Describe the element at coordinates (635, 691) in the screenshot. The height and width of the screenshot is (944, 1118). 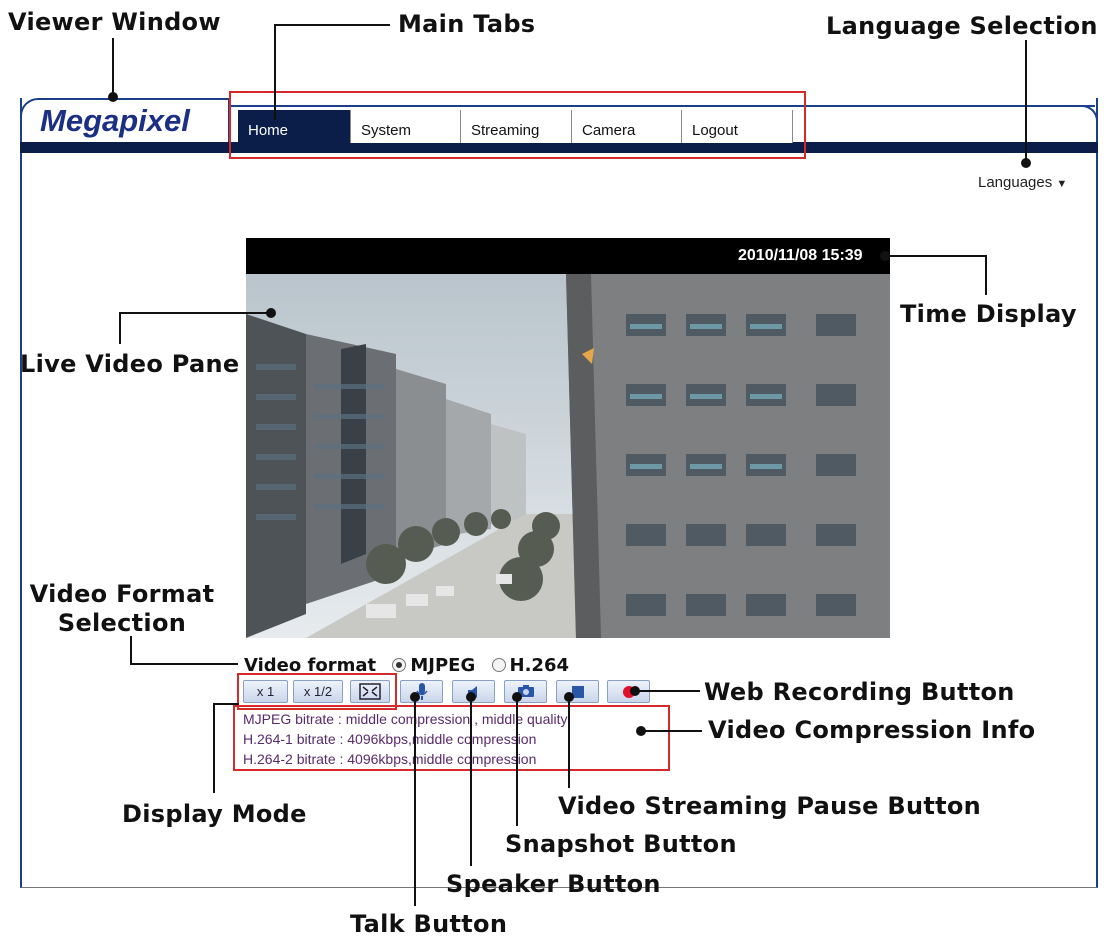
I see `leader-dot-record` at that location.